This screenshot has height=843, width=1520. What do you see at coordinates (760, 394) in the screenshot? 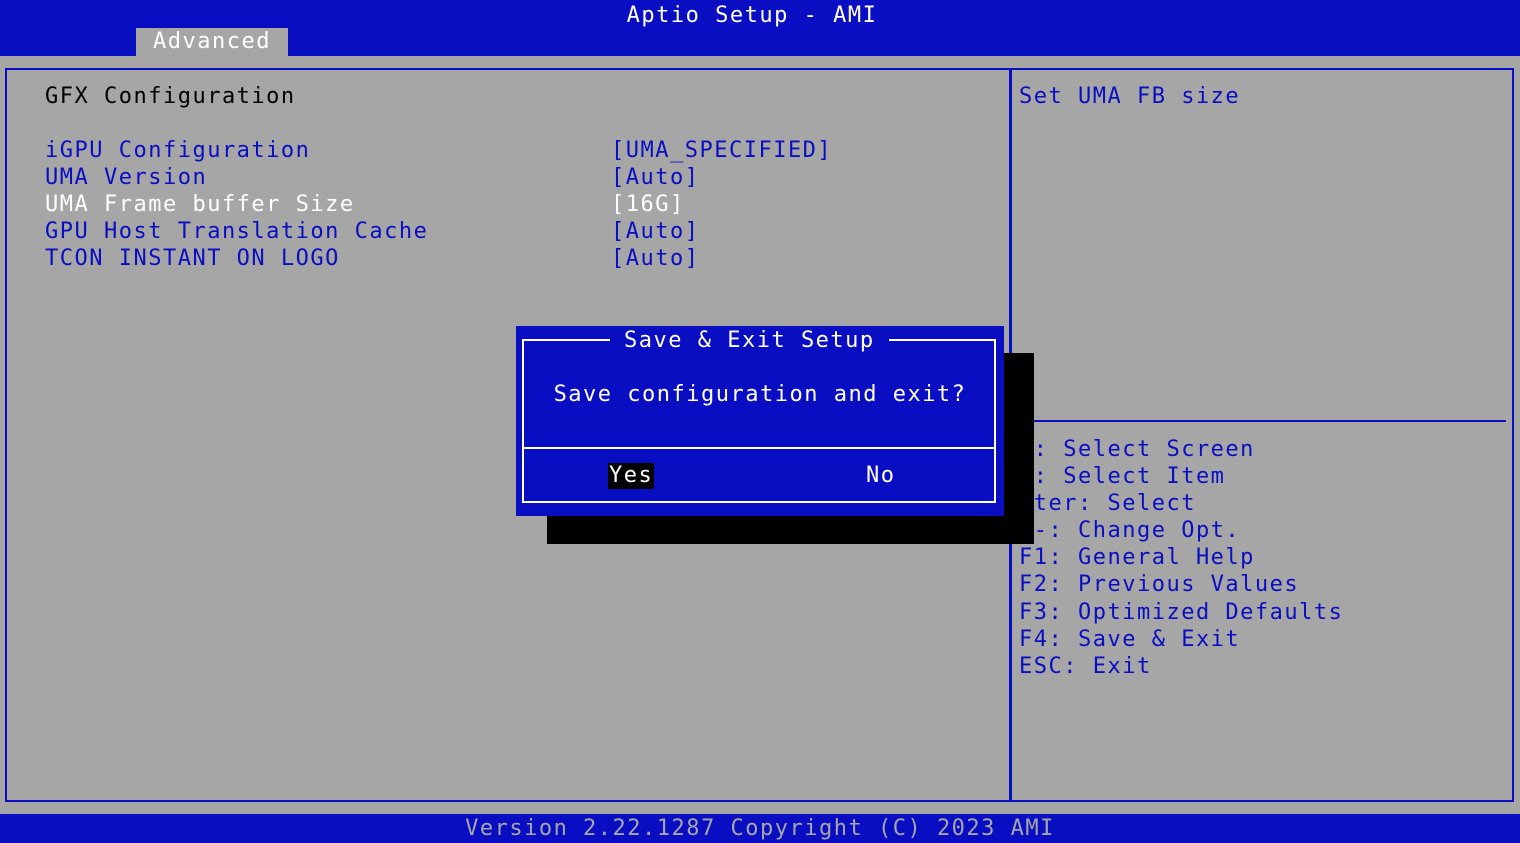
I see `dialog-message: Save configuration and exit?` at bounding box center [760, 394].